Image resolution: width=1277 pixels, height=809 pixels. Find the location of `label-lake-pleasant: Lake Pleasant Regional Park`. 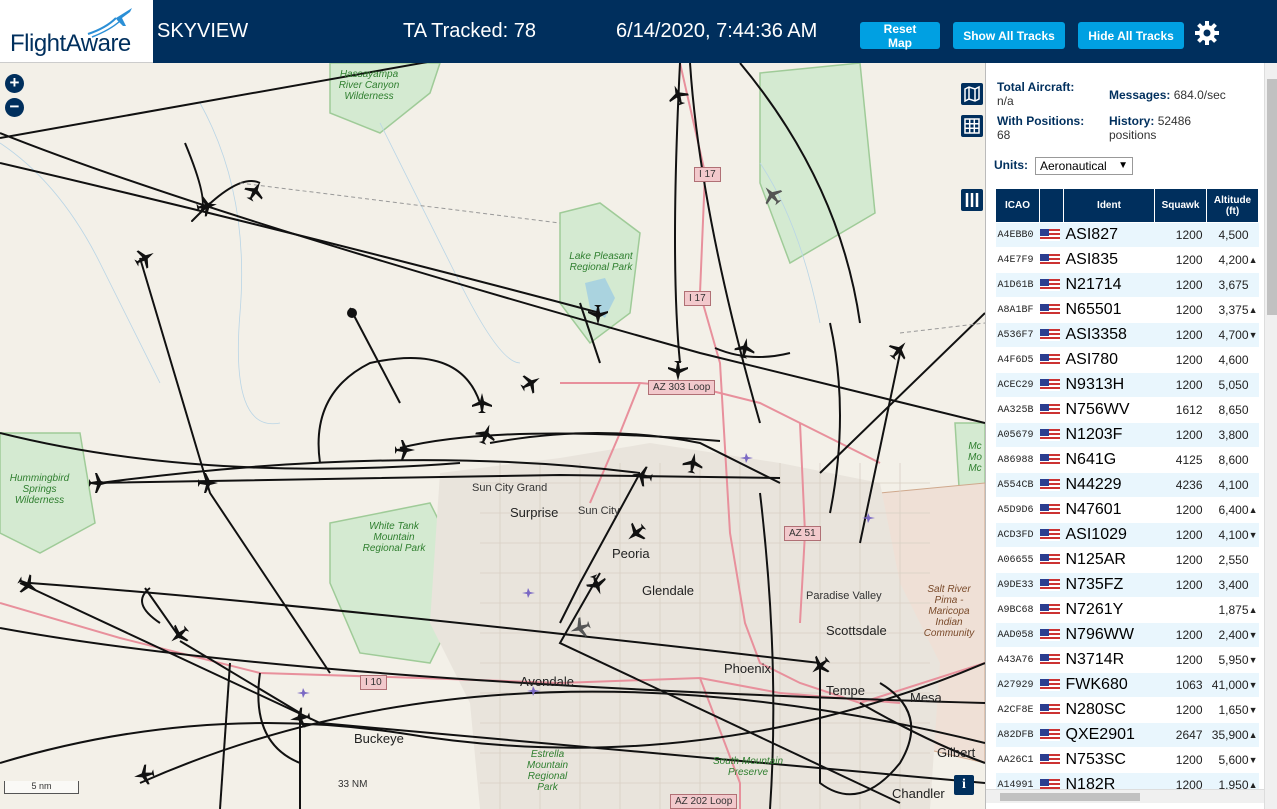

label-lake-pleasant: Lake Pleasant Regional Park is located at coordinates (601, 262).